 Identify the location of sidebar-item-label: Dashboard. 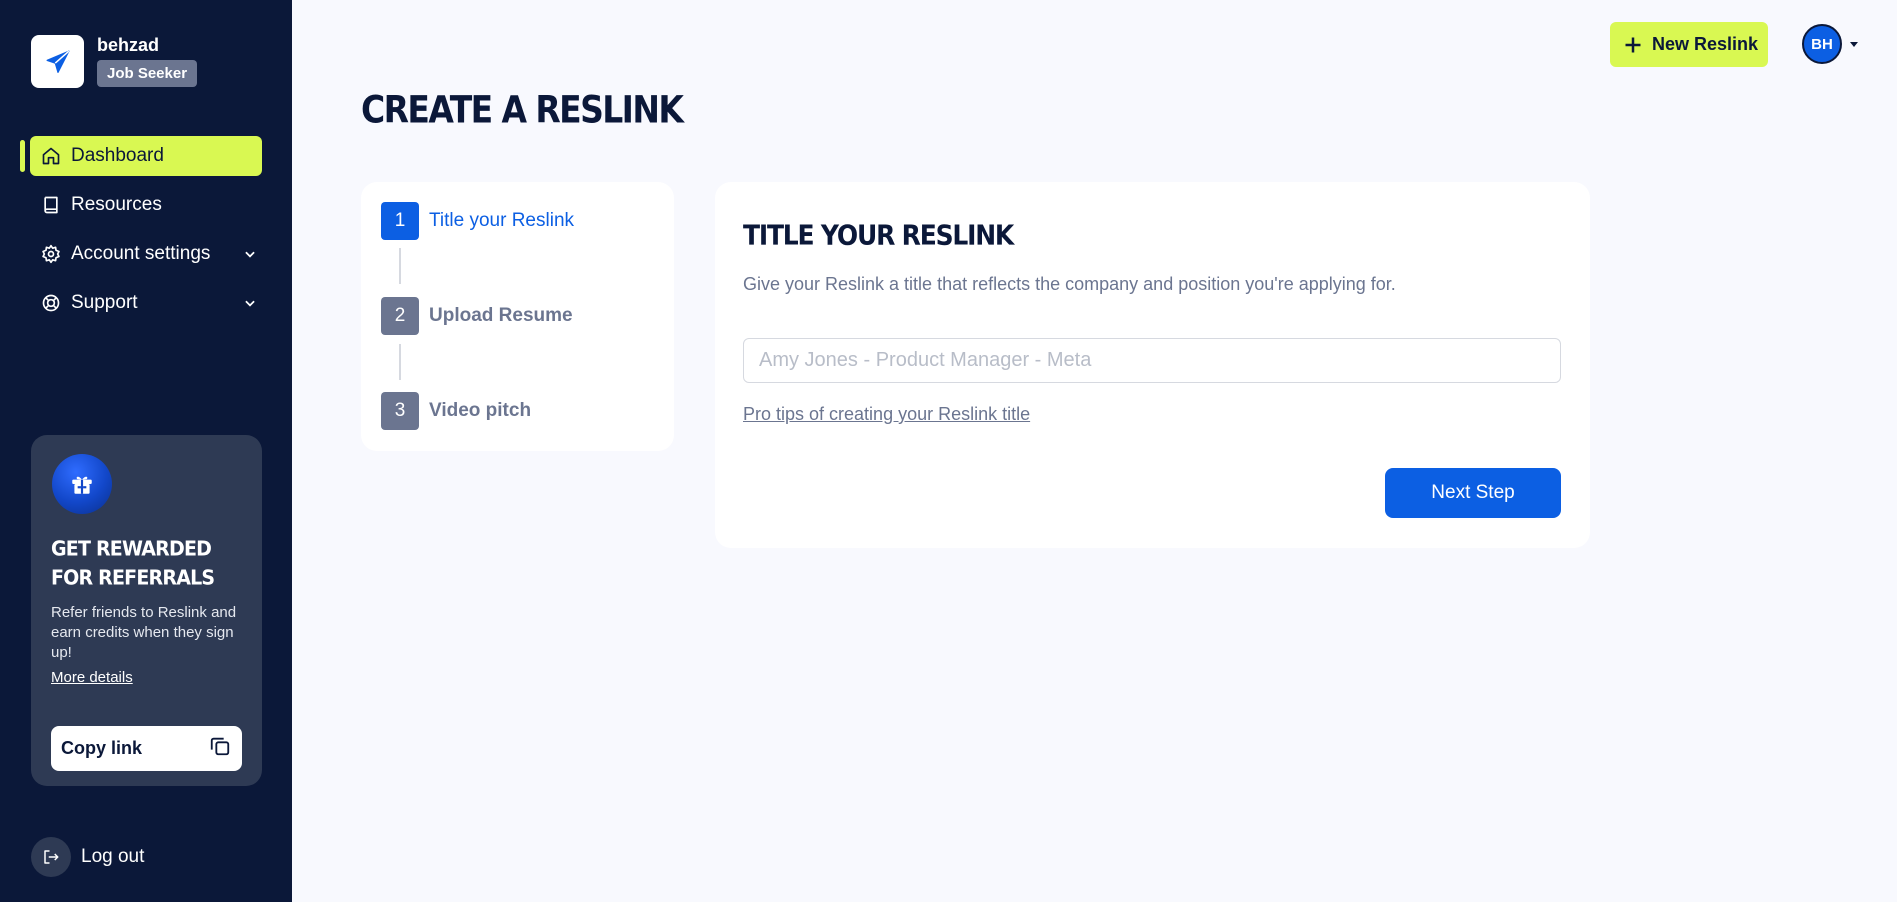
(117, 155).